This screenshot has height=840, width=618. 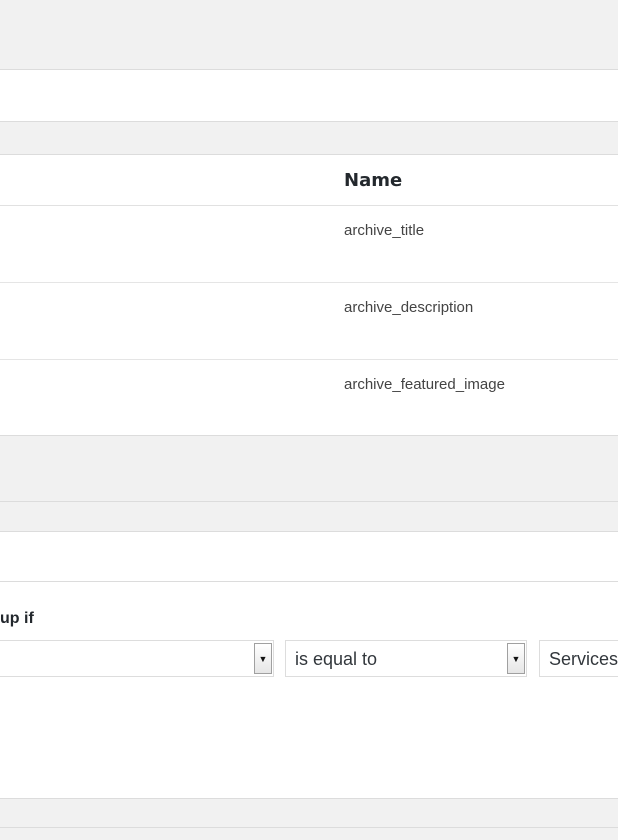 I want to click on rule-value-value: Services, so click(x=583, y=659).